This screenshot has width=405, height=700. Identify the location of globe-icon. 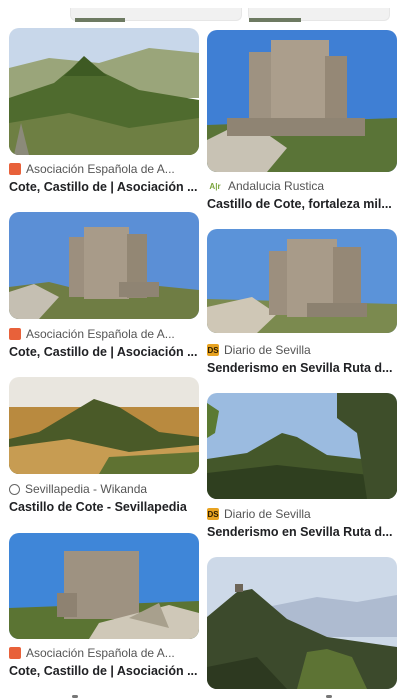
(14, 489).